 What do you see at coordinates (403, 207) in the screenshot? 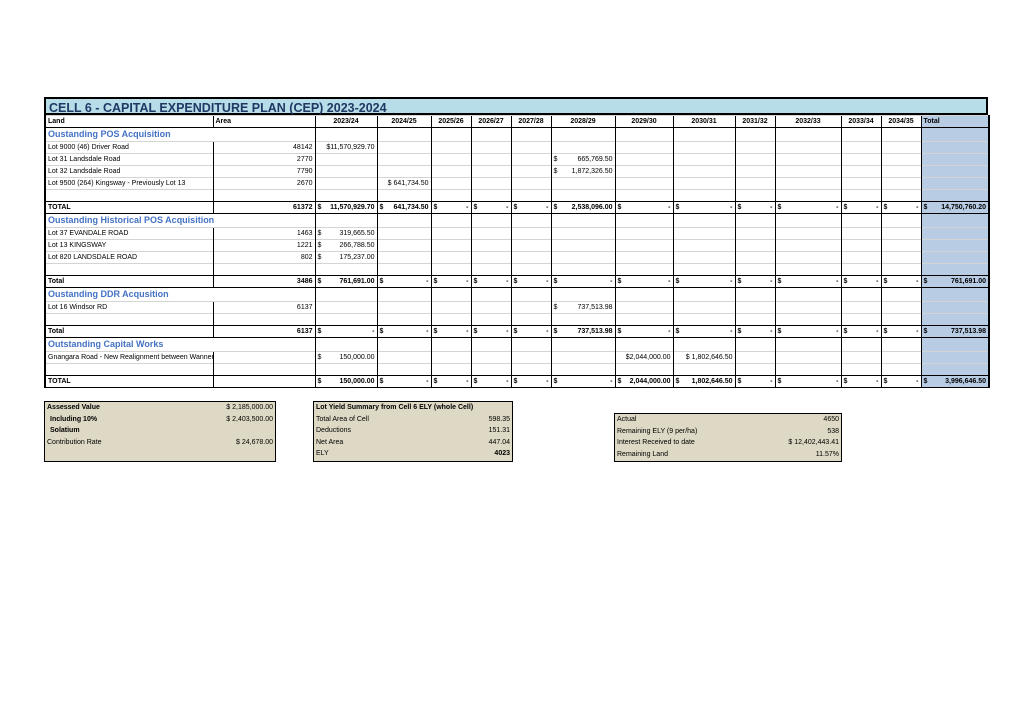
I see `total-value: $641,734.50` at bounding box center [403, 207].